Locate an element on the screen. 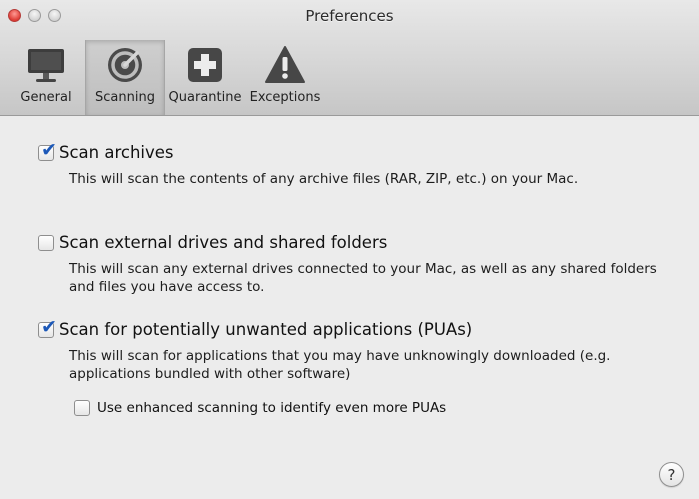 This screenshot has width=699, height=499. window-title: Preferences is located at coordinates (349, 16).